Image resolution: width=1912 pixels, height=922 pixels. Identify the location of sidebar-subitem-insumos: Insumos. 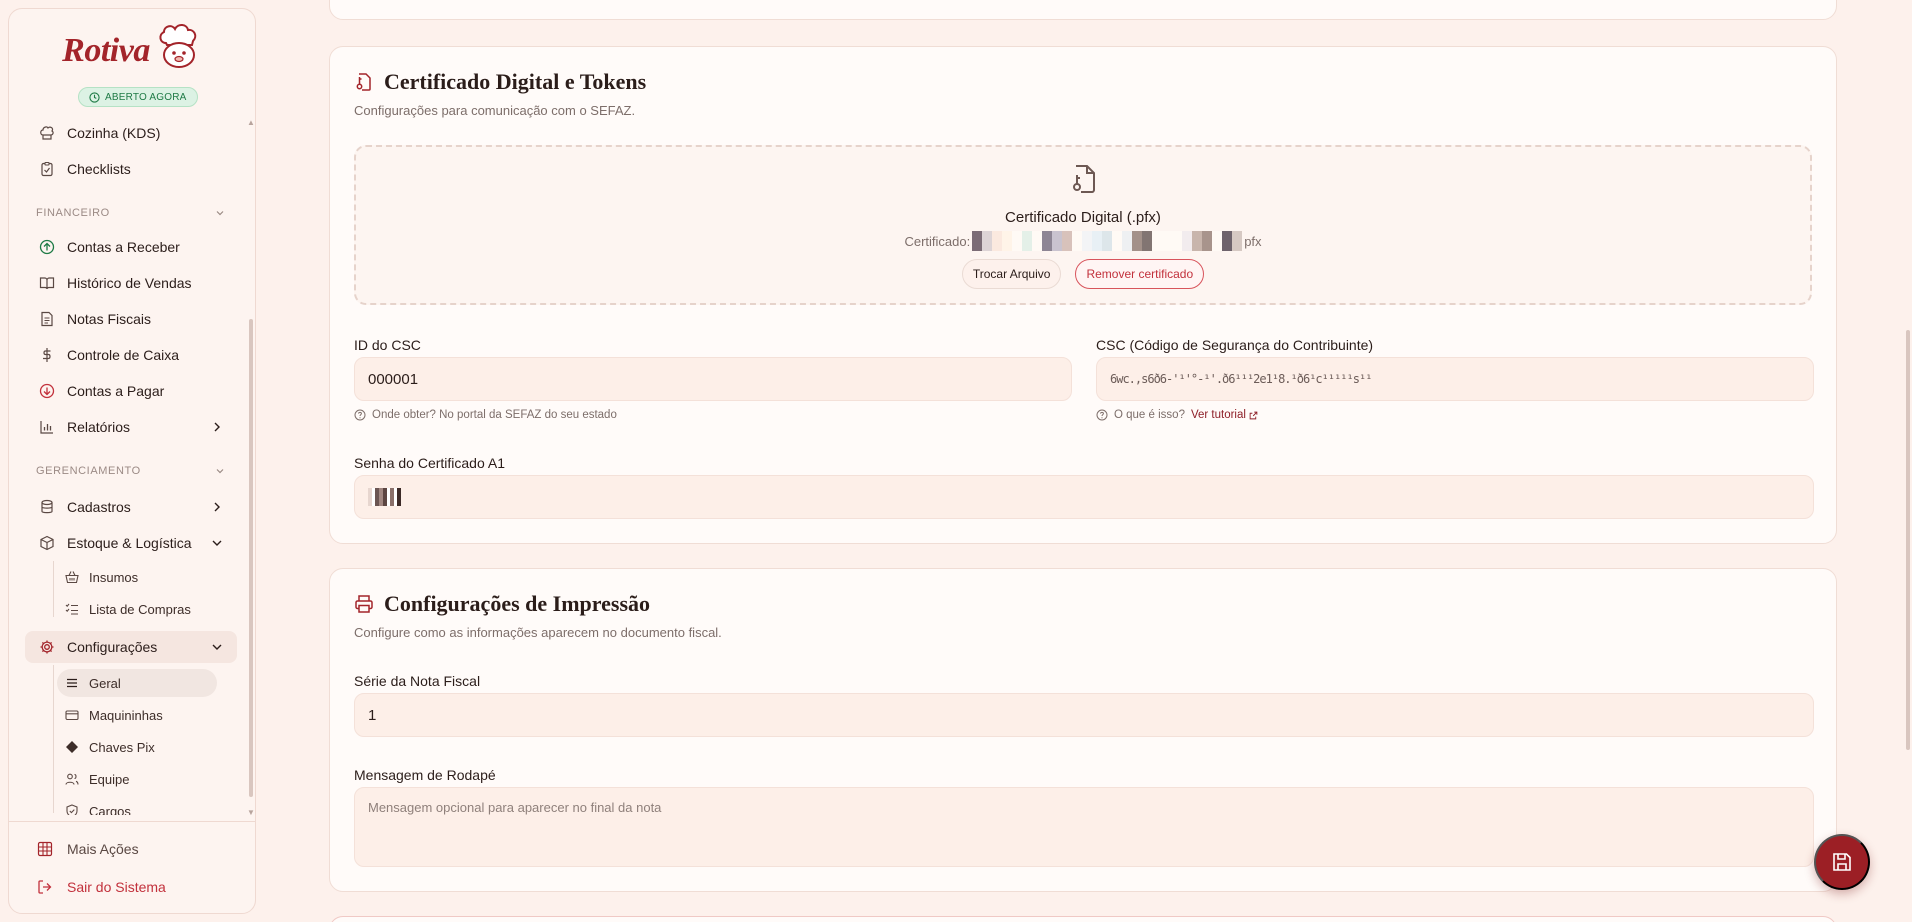
(137, 577).